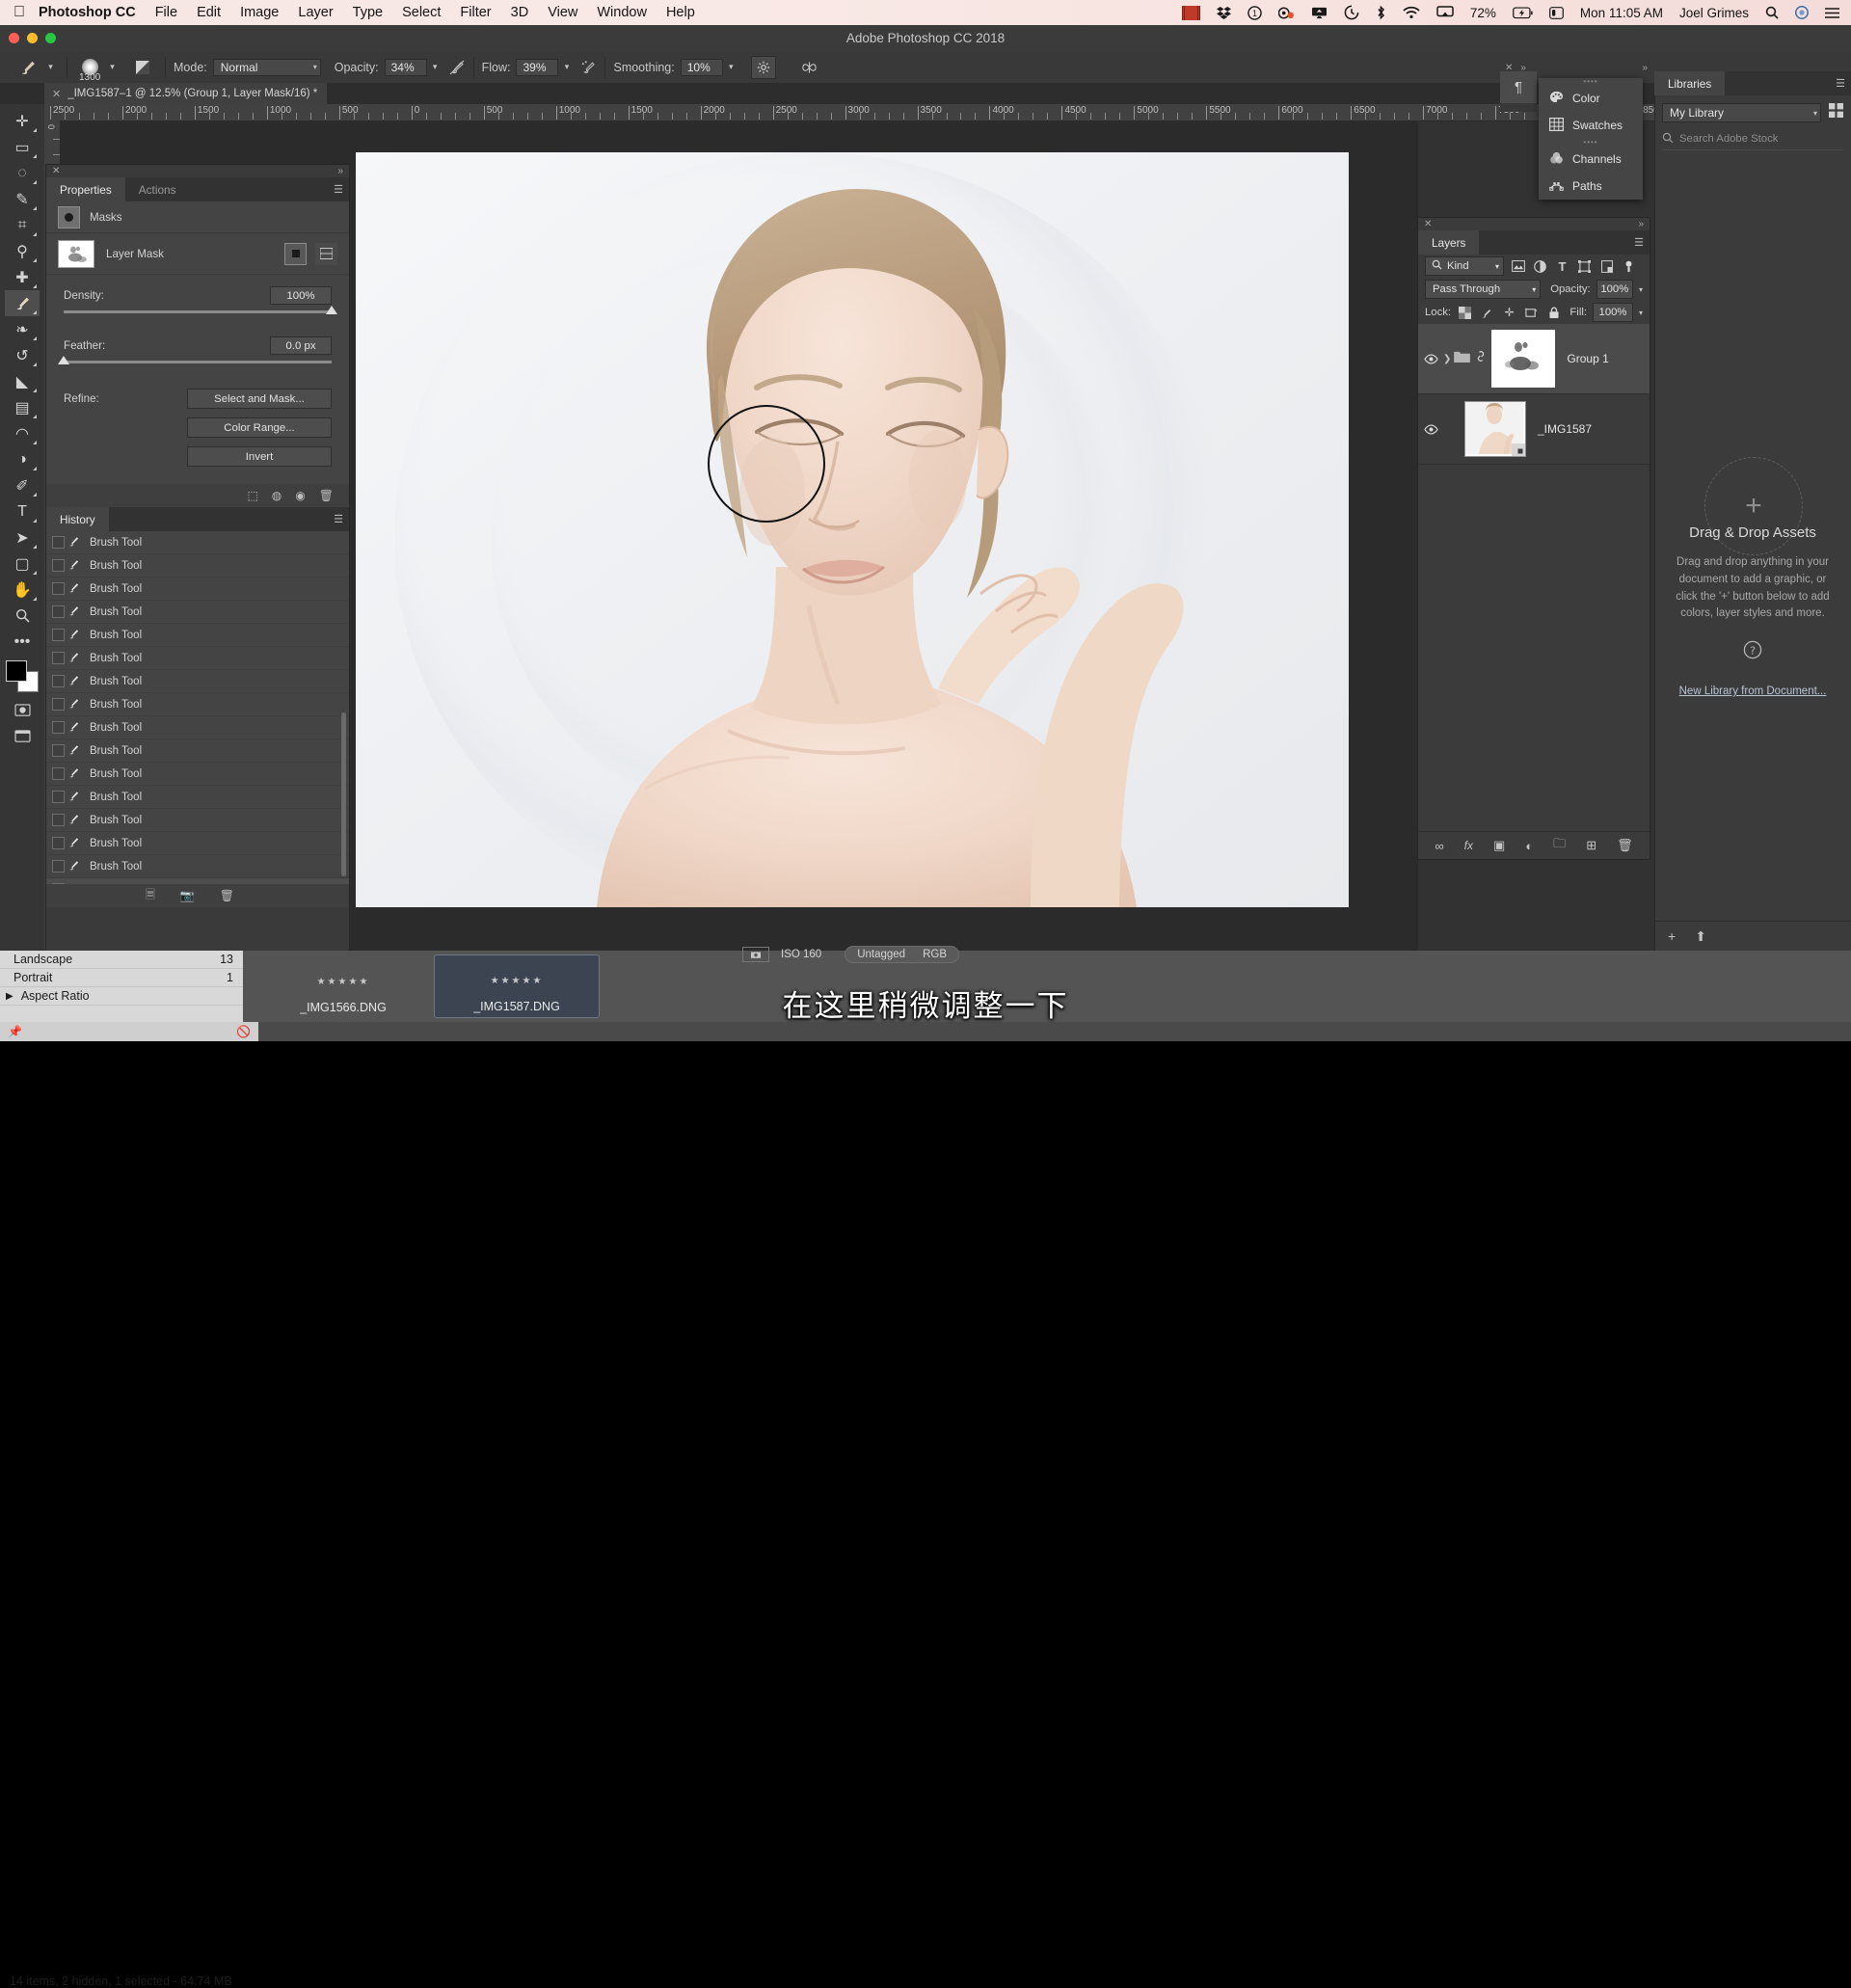  Describe the element at coordinates (1481, 358) in the screenshot. I see `link-icon` at that location.